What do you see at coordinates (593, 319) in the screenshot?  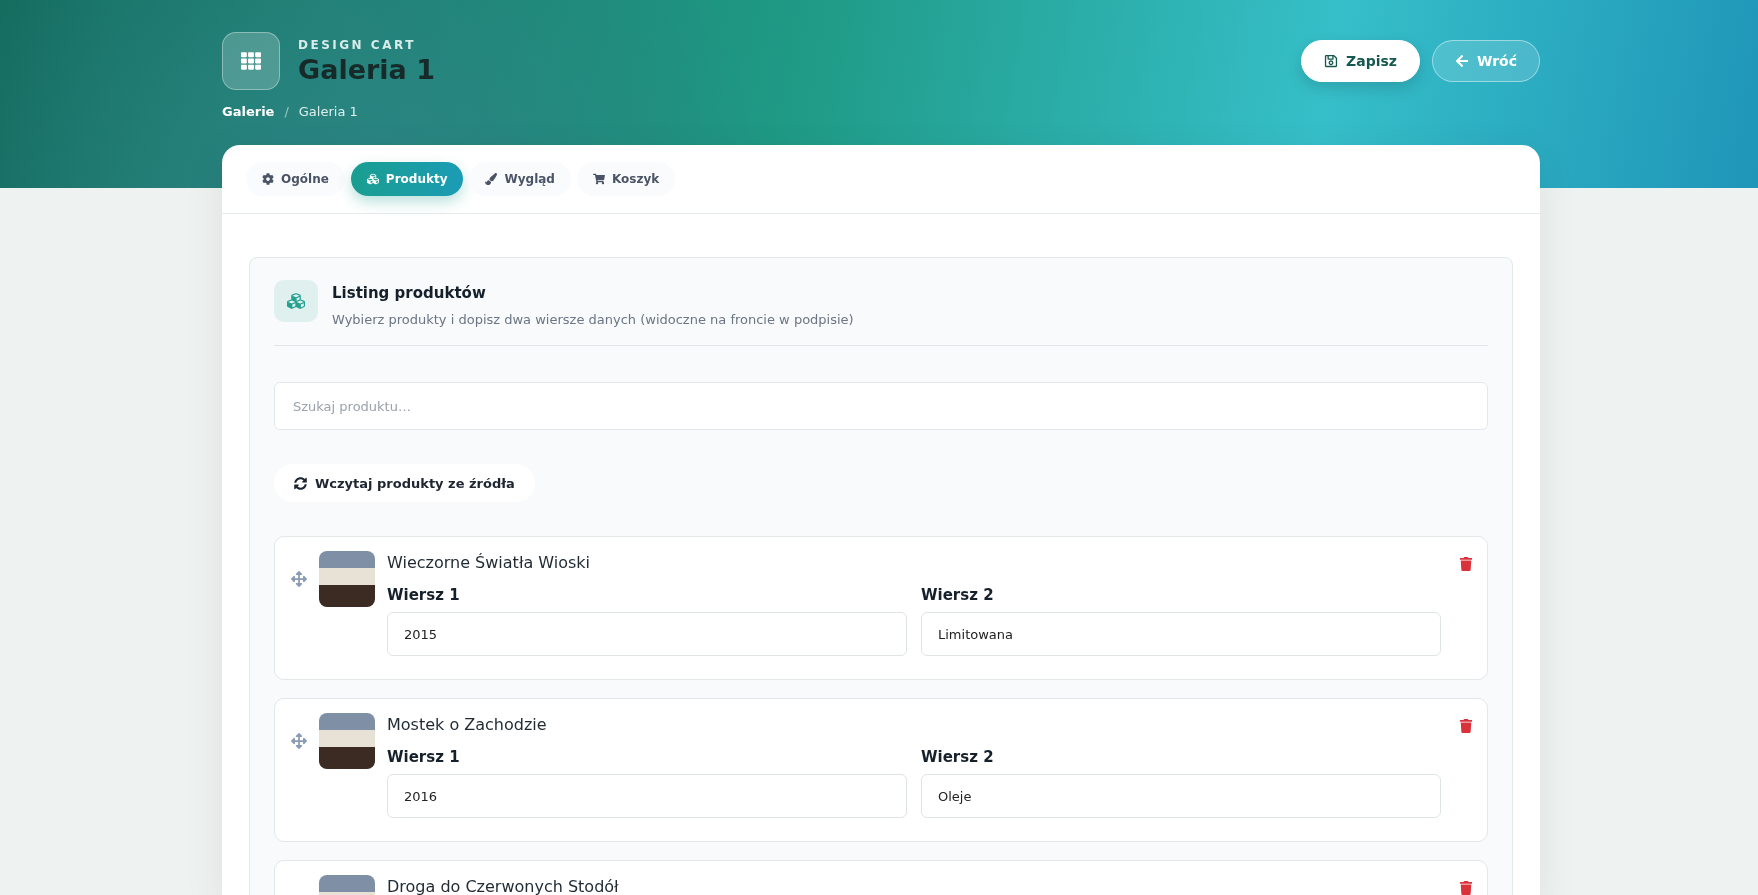 I see `section-subtitle: Wybierz produkty i dopisz dwa wiersze danych (widoczne na froncie w podpisie)` at bounding box center [593, 319].